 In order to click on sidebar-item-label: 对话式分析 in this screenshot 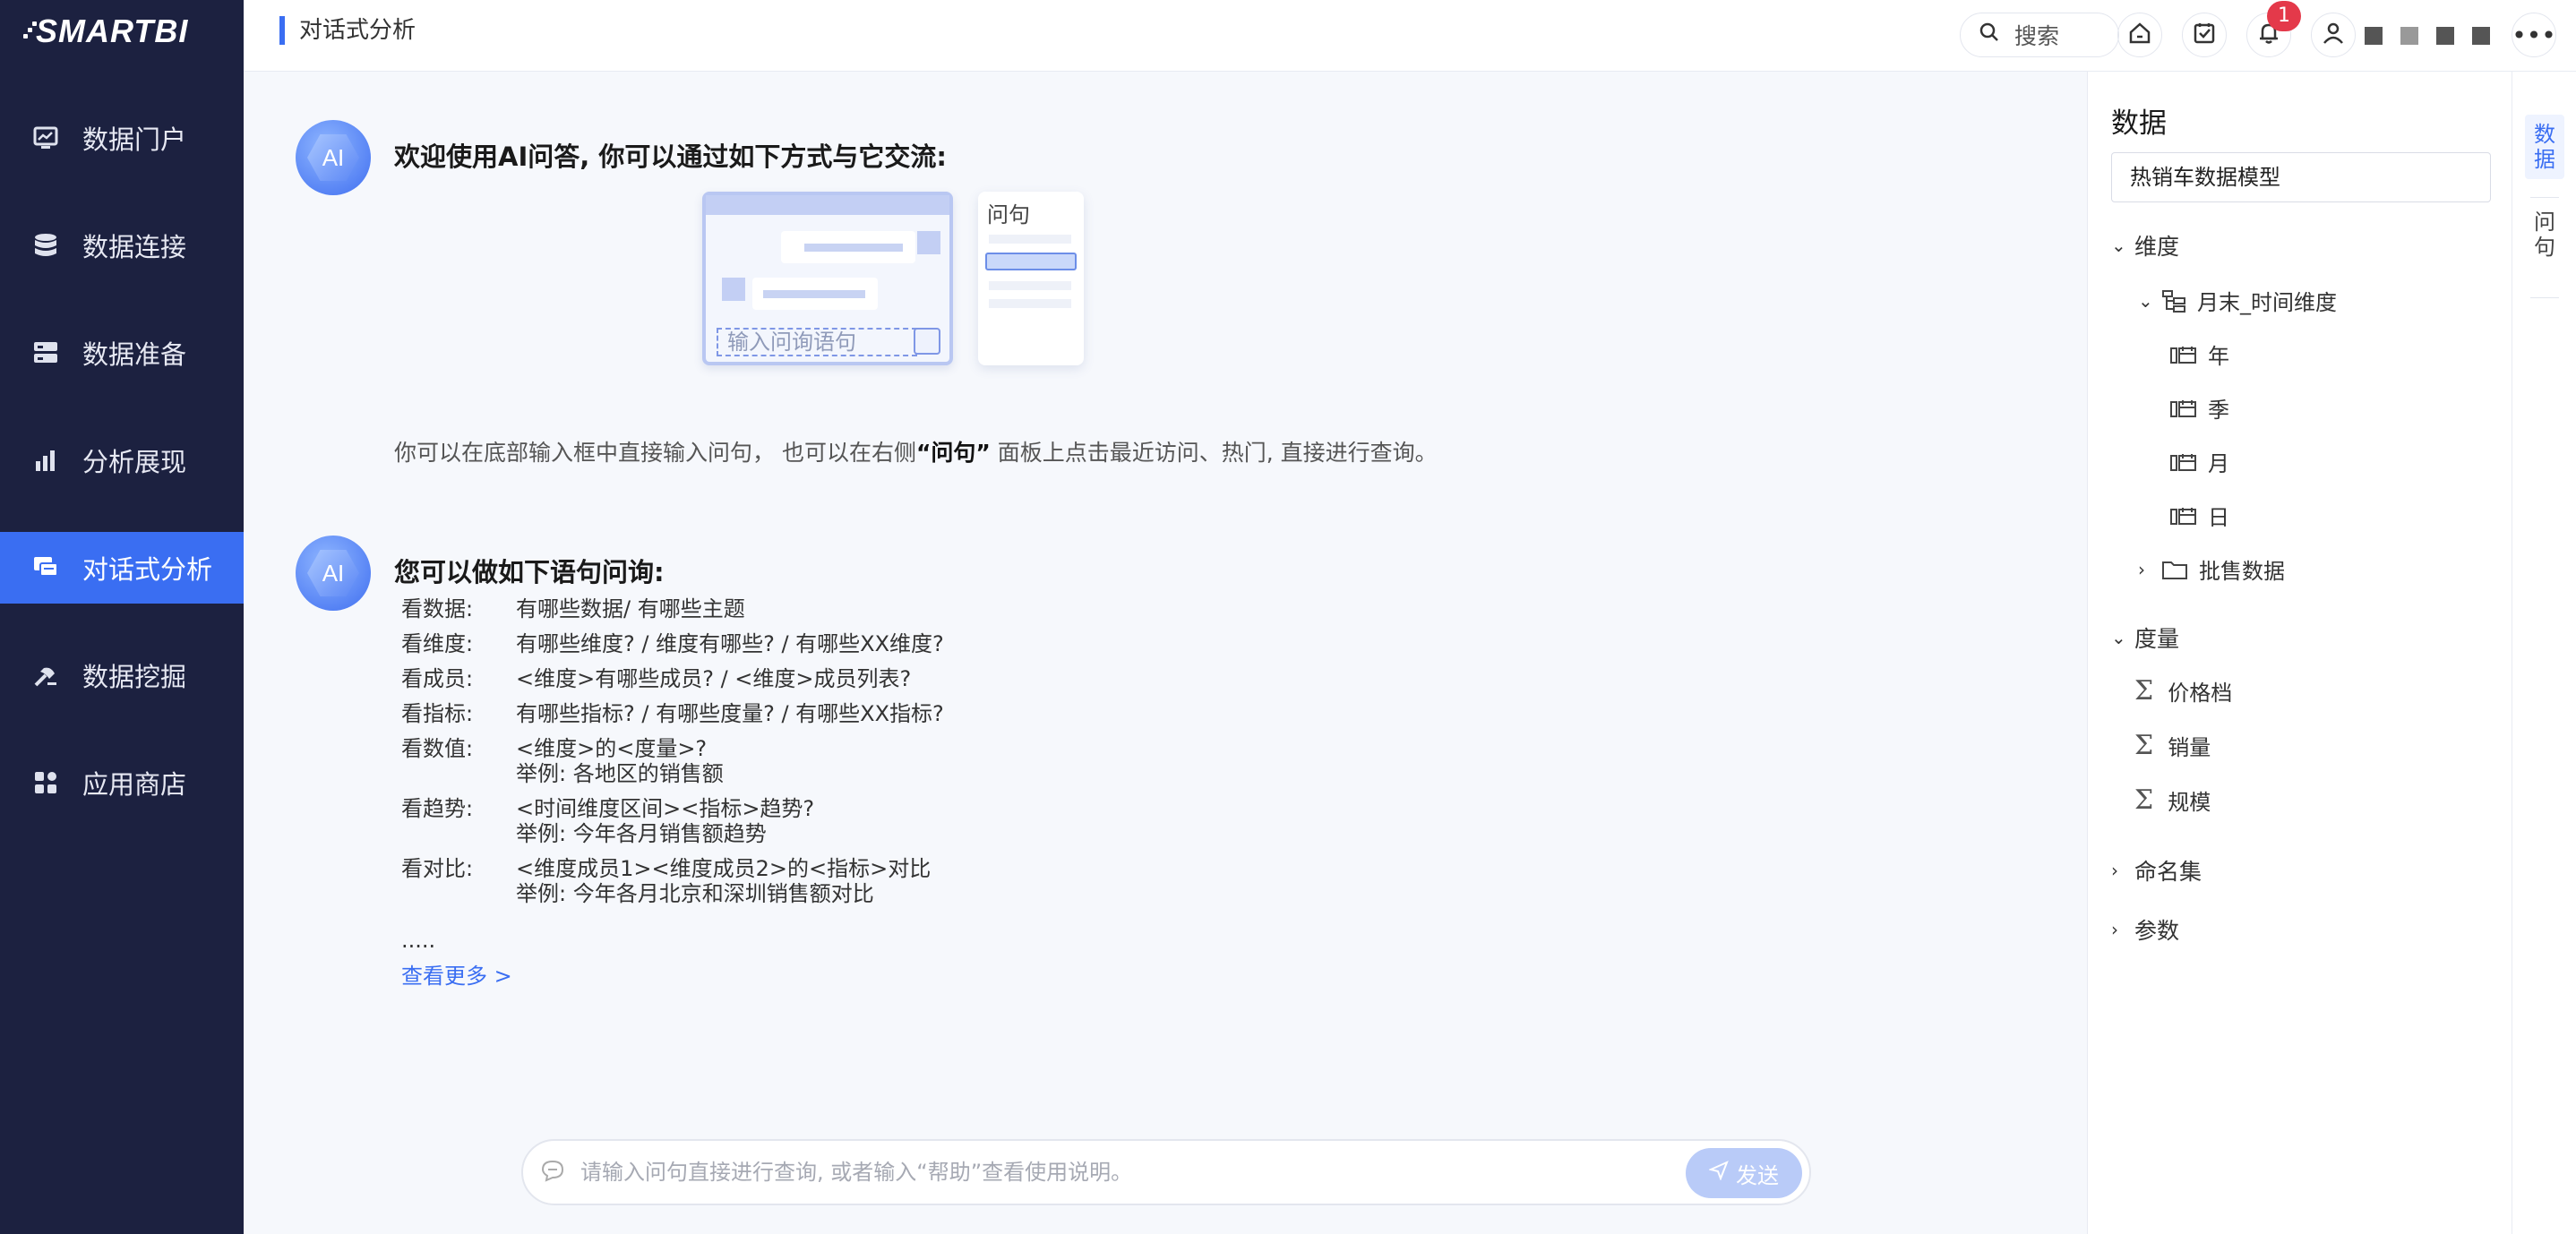, I will do `click(147, 569)`.